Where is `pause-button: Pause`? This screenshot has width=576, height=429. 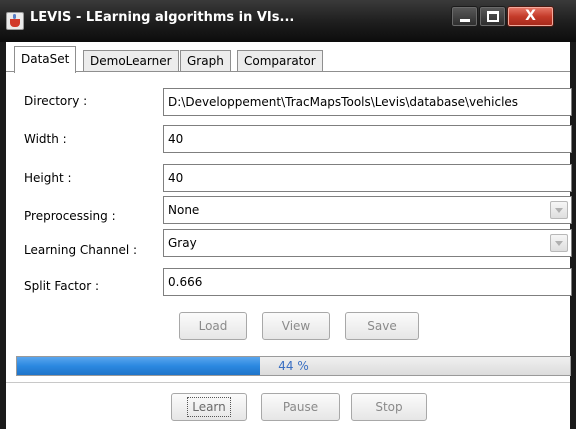
pause-button: Pause is located at coordinates (300, 407).